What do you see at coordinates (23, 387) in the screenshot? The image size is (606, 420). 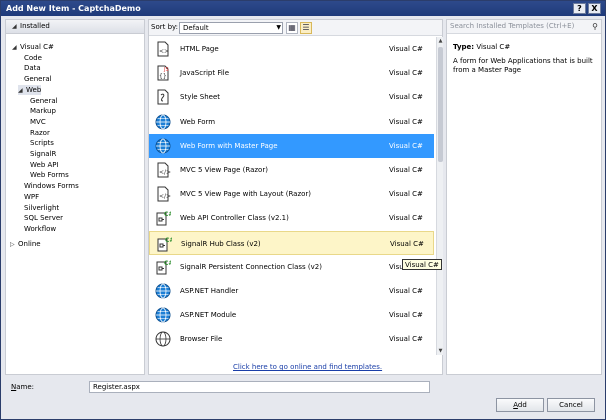 I see `name-label: Name:` at bounding box center [23, 387].